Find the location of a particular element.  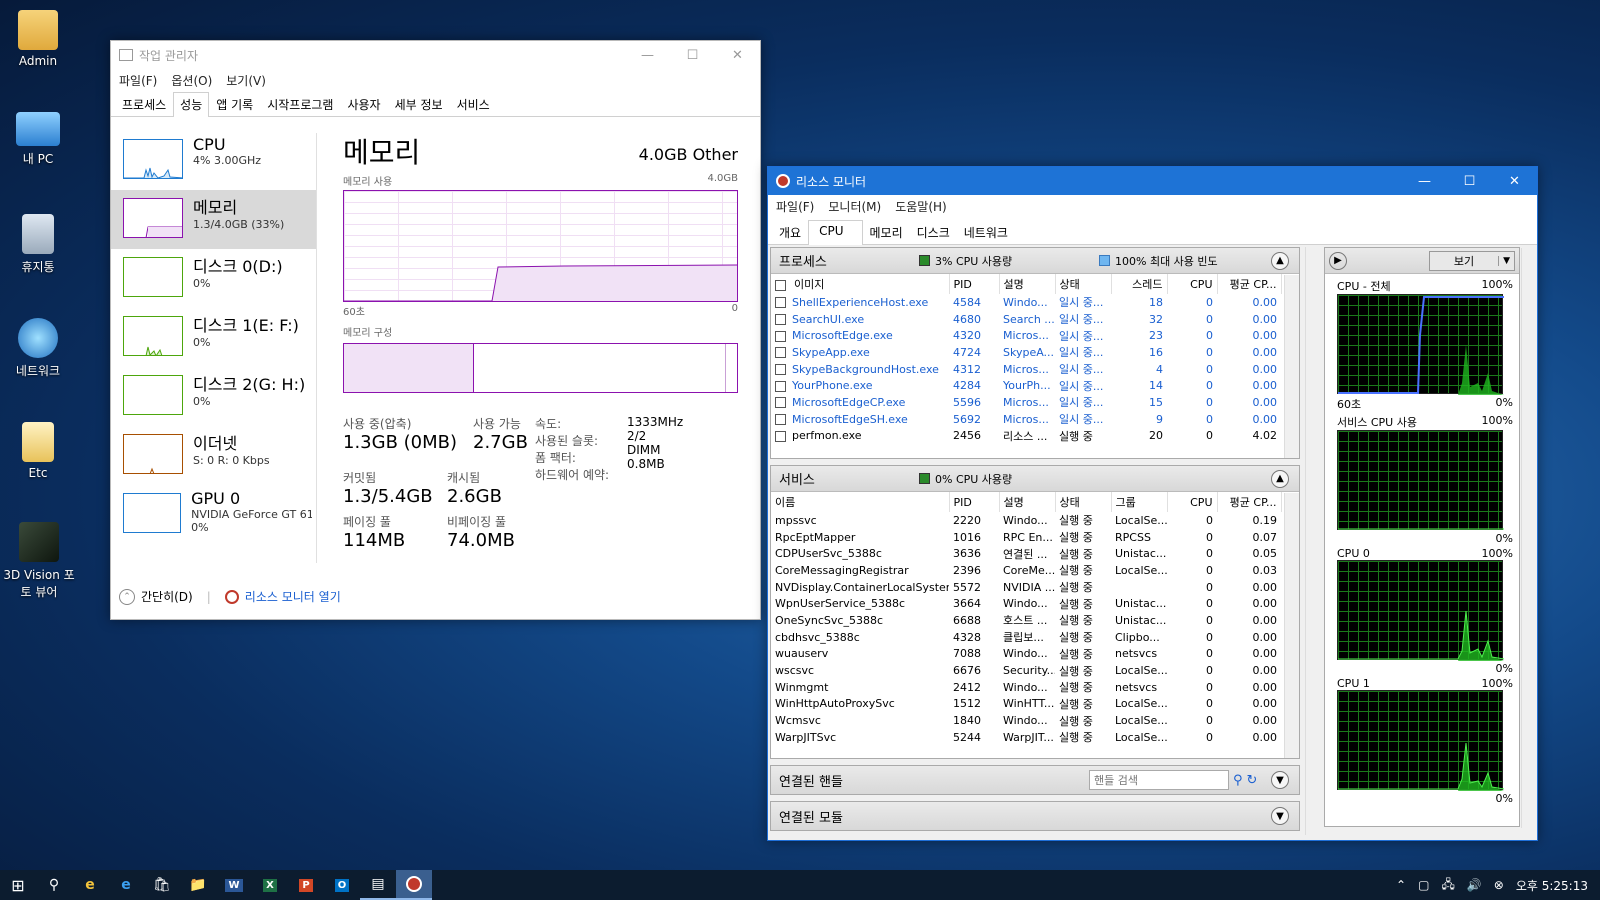

table-row: SearchUI.exe 4680 Search ... 일시 중... 32 0 0.00 is located at coordinates (1026, 319).